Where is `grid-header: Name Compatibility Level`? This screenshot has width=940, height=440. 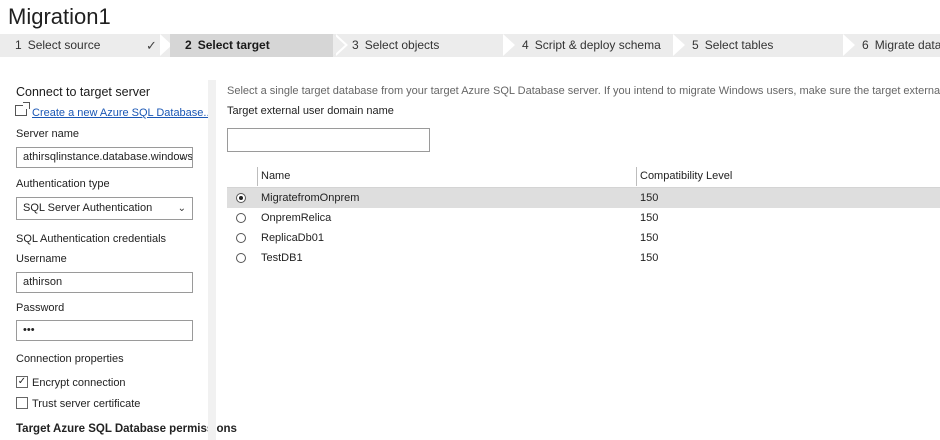
grid-header: Name Compatibility Level is located at coordinates (583, 177).